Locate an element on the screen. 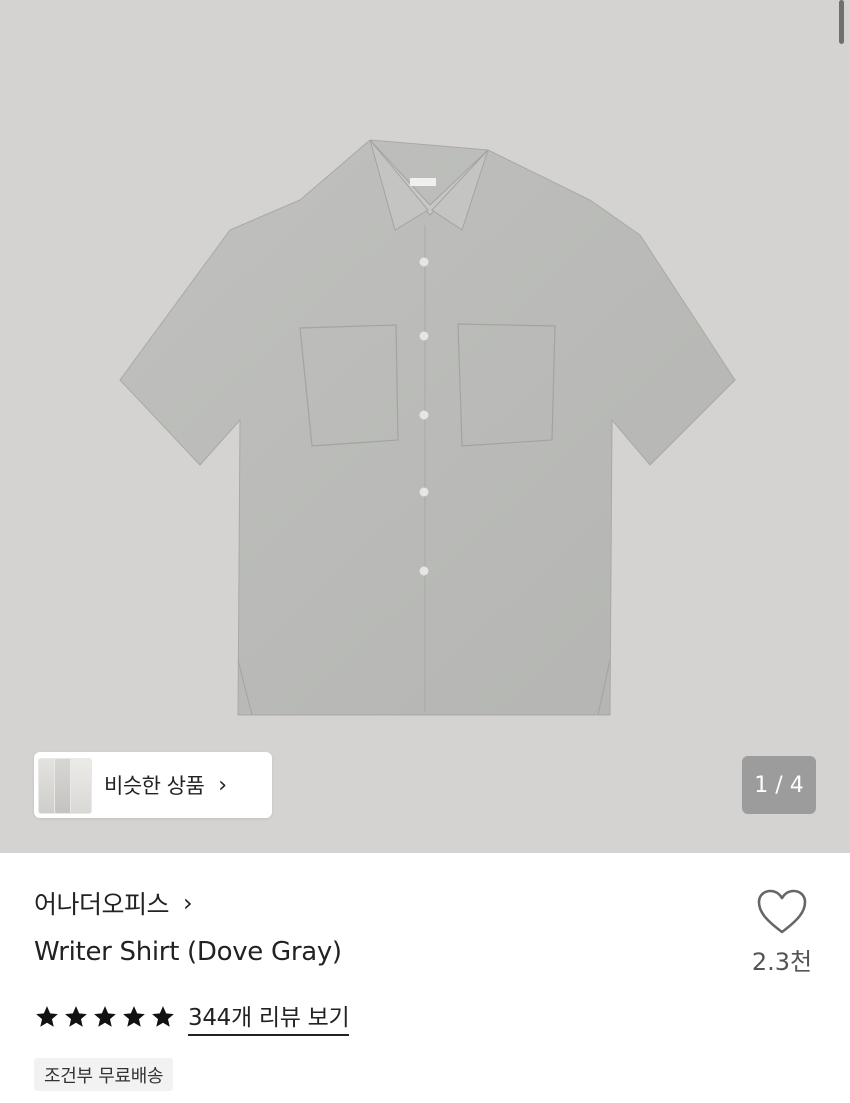 The height and width of the screenshot is (1103, 850). shipping-badge: 조건부 무료배송 is located at coordinates (104, 1074).